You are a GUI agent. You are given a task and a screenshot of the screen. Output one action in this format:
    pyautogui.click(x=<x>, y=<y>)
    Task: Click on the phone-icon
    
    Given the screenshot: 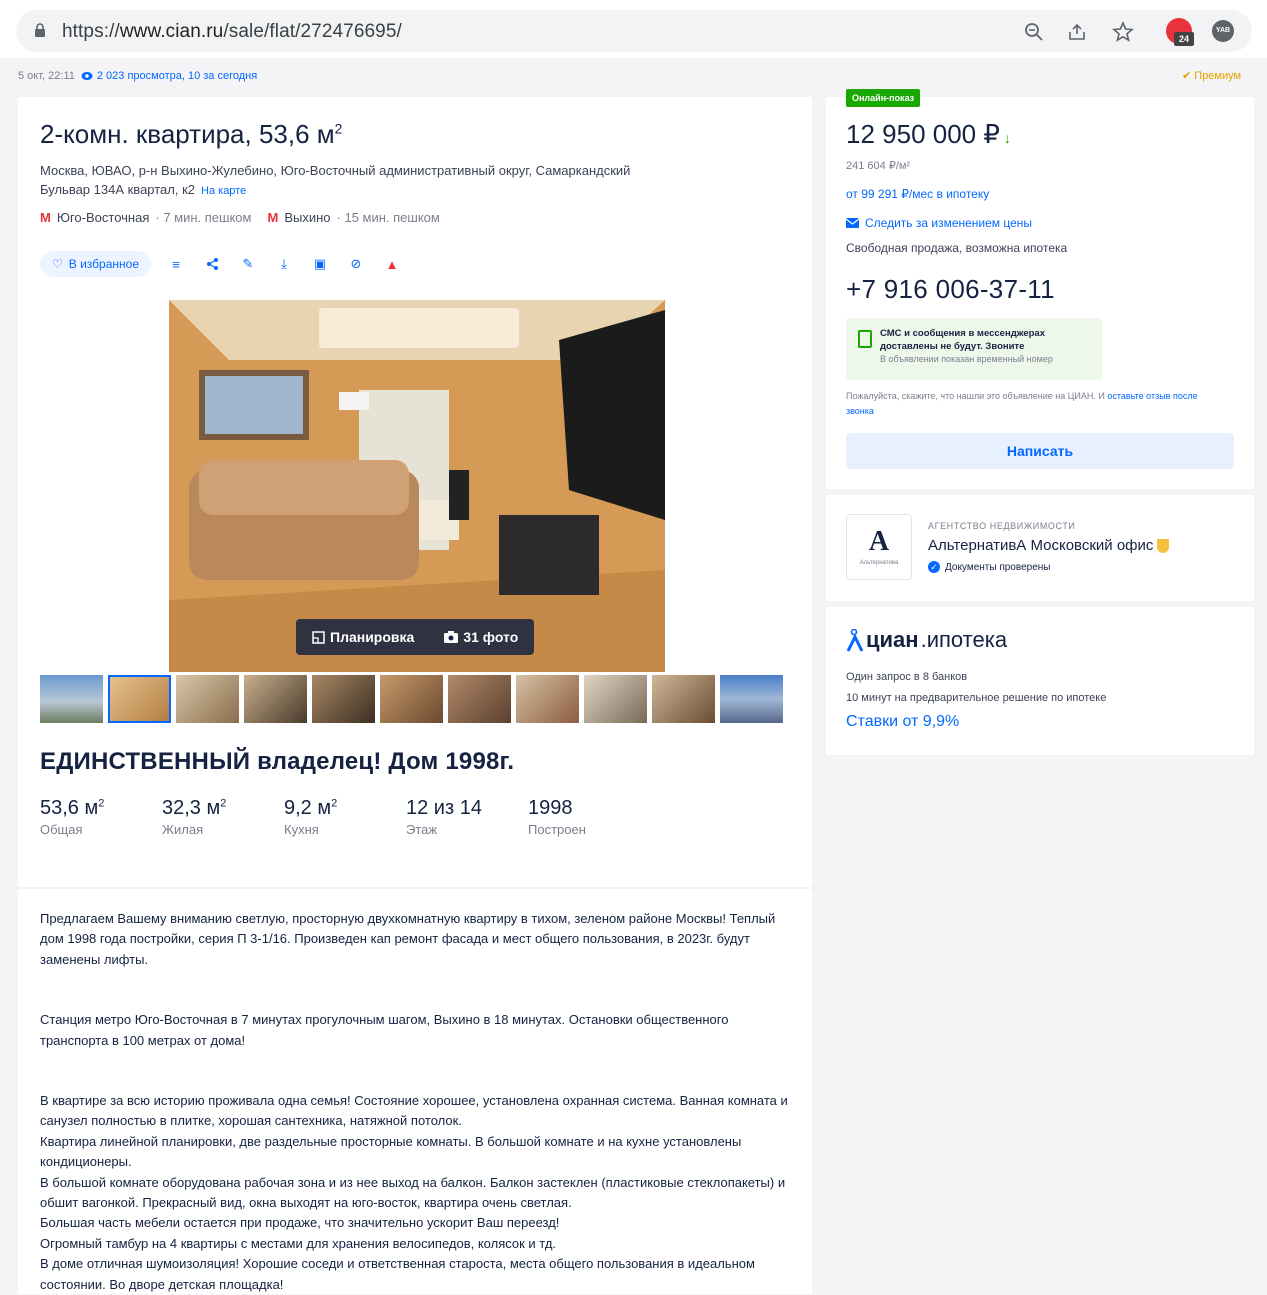 What is the action you would take?
    pyautogui.click(x=865, y=339)
    